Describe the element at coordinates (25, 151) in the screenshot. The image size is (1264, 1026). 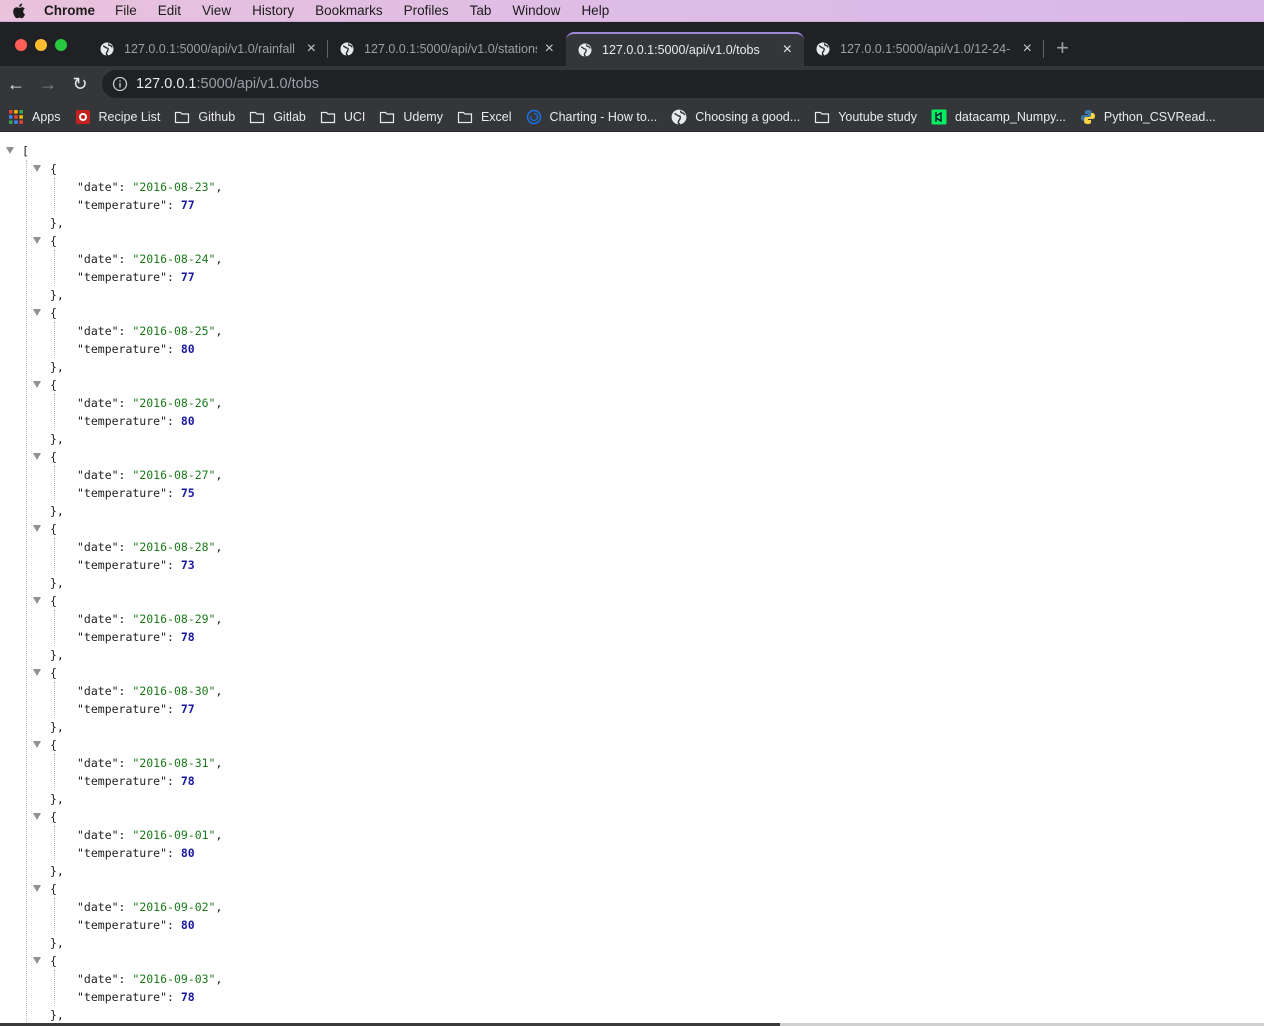
I see `array-open-bracket: [` at that location.